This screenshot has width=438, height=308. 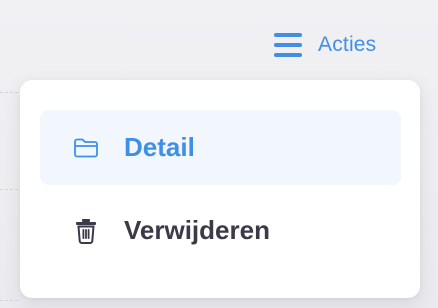 What do you see at coordinates (86, 231) in the screenshot?
I see `trash-icon` at bounding box center [86, 231].